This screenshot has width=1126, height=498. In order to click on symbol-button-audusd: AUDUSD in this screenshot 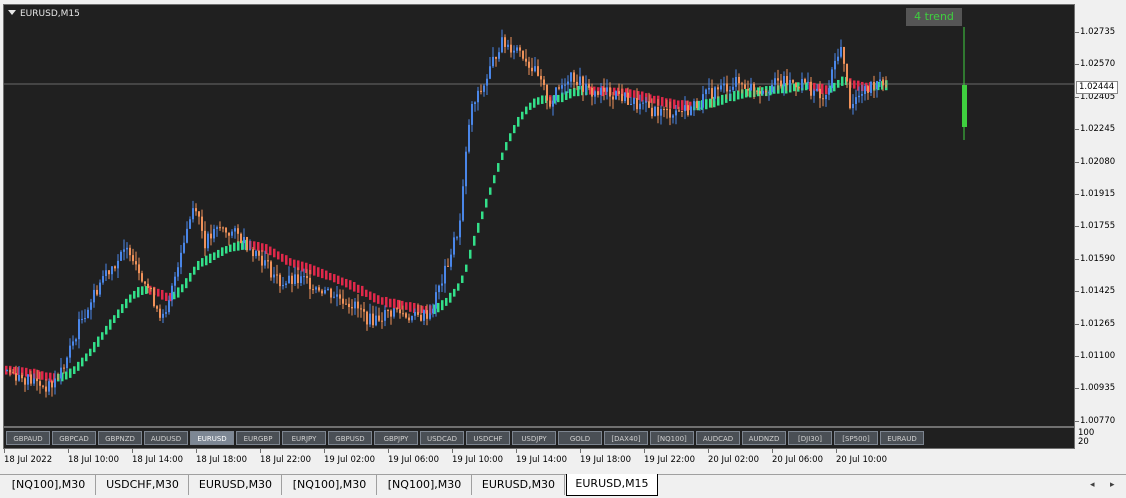, I will do `click(166, 438)`.